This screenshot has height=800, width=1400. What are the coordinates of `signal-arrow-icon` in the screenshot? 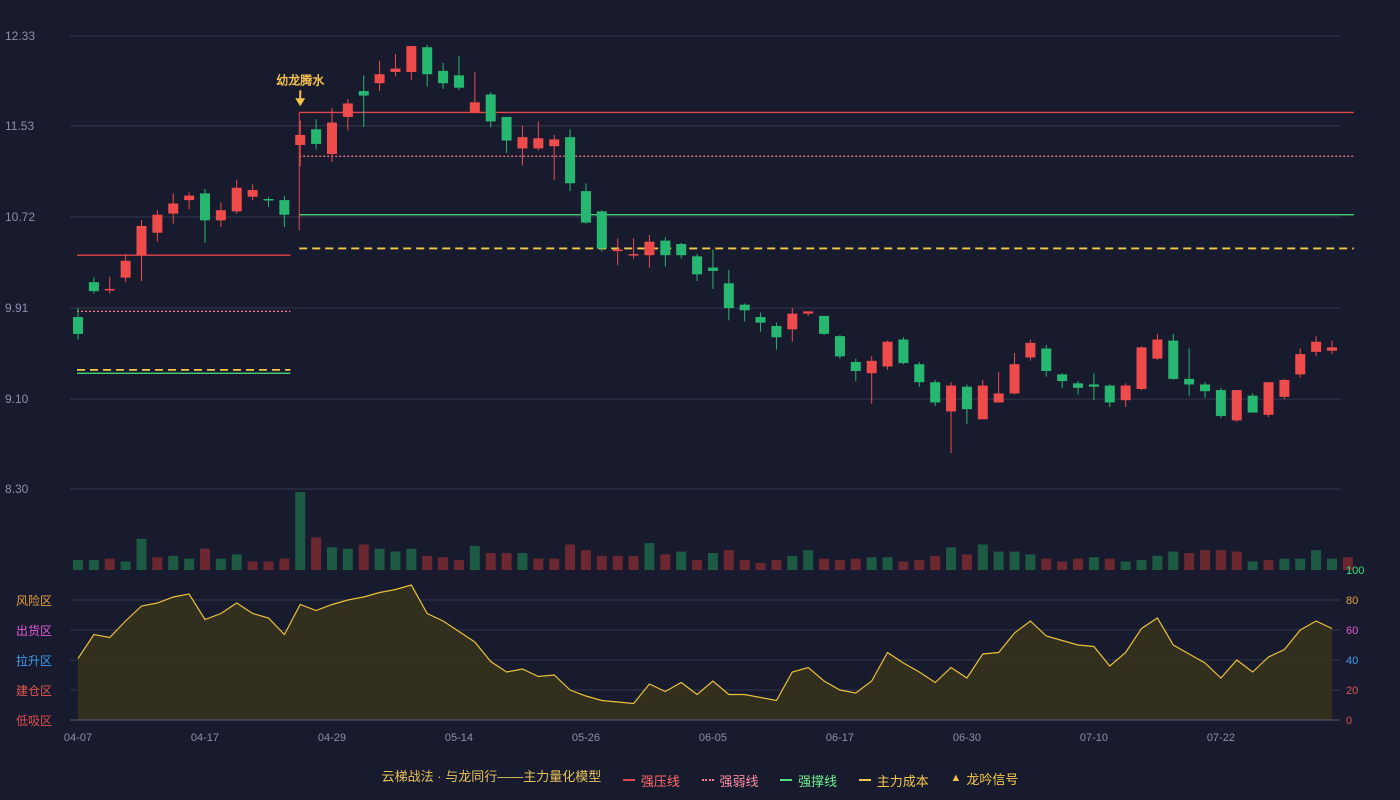 It's located at (300, 102).